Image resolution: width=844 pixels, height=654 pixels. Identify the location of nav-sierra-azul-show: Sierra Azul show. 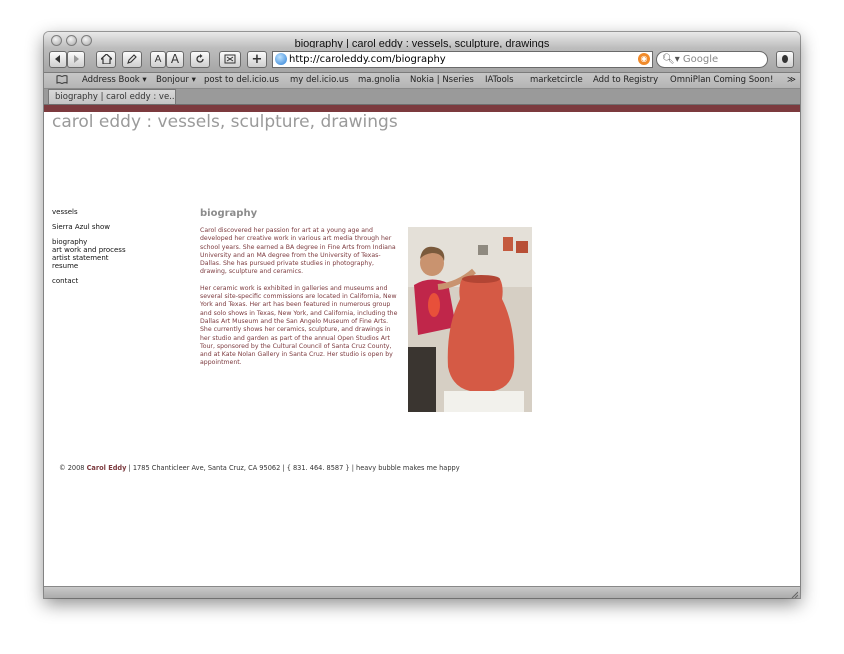
(89, 227).